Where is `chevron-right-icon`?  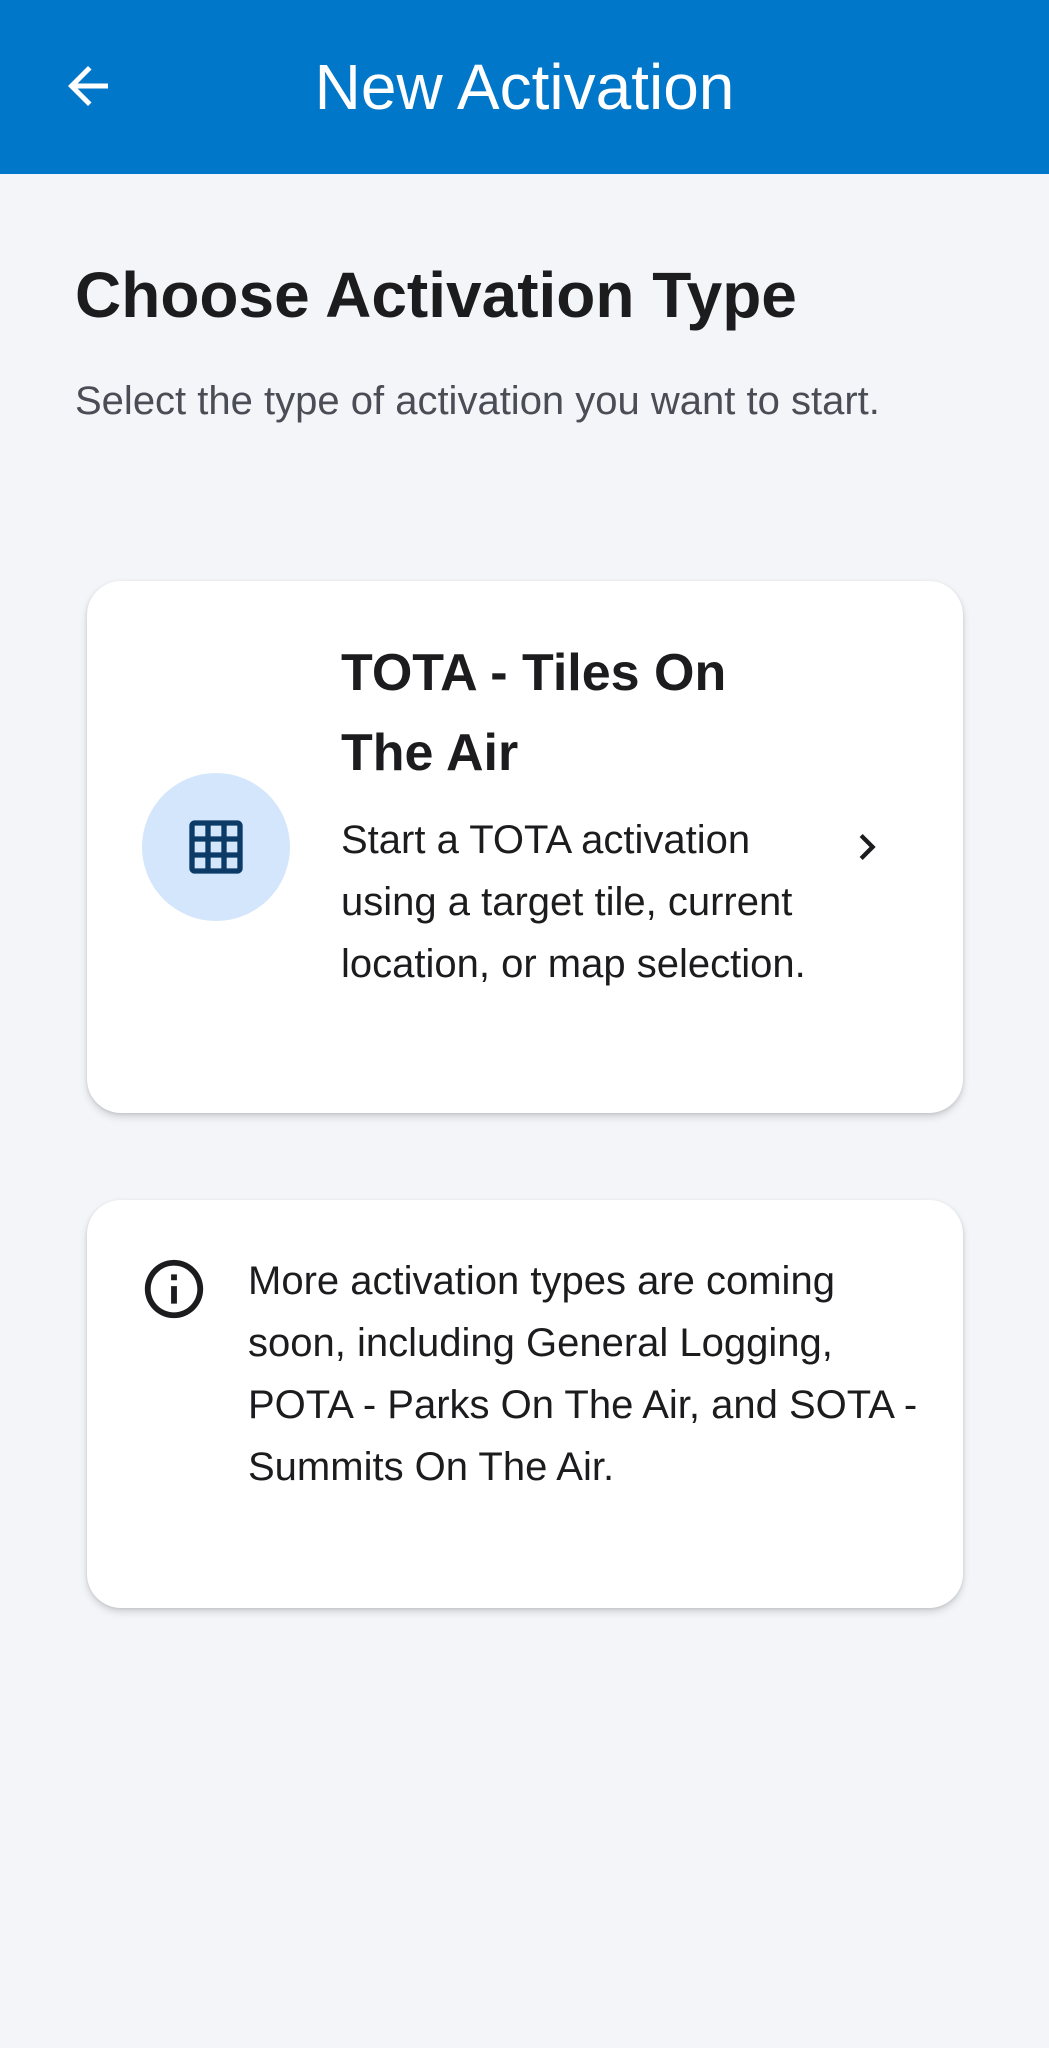 chevron-right-icon is located at coordinates (867, 847).